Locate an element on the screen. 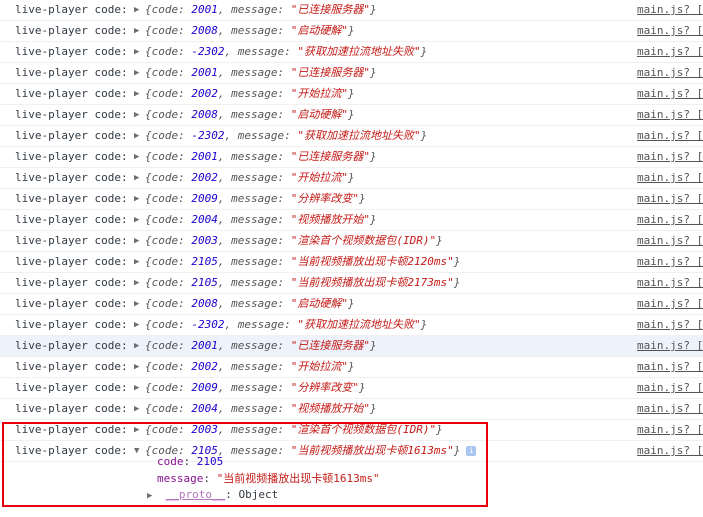  info-icon: i is located at coordinates (471, 451).